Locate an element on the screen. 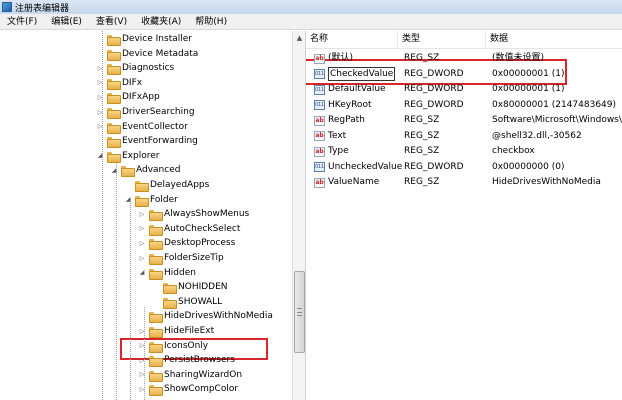 The image size is (622, 400). tree-item: ▷ HideFileExt is located at coordinates (176, 331).